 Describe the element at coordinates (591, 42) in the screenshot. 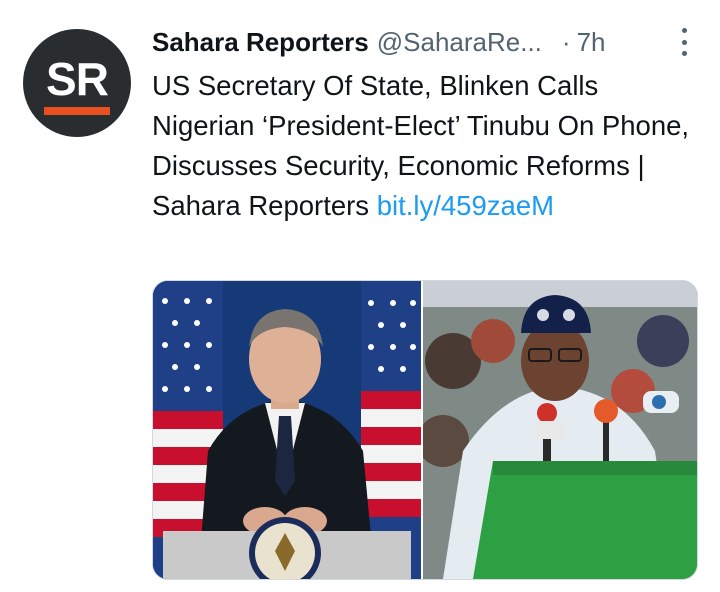

I see `tweet-timestamp: 7h` at that location.